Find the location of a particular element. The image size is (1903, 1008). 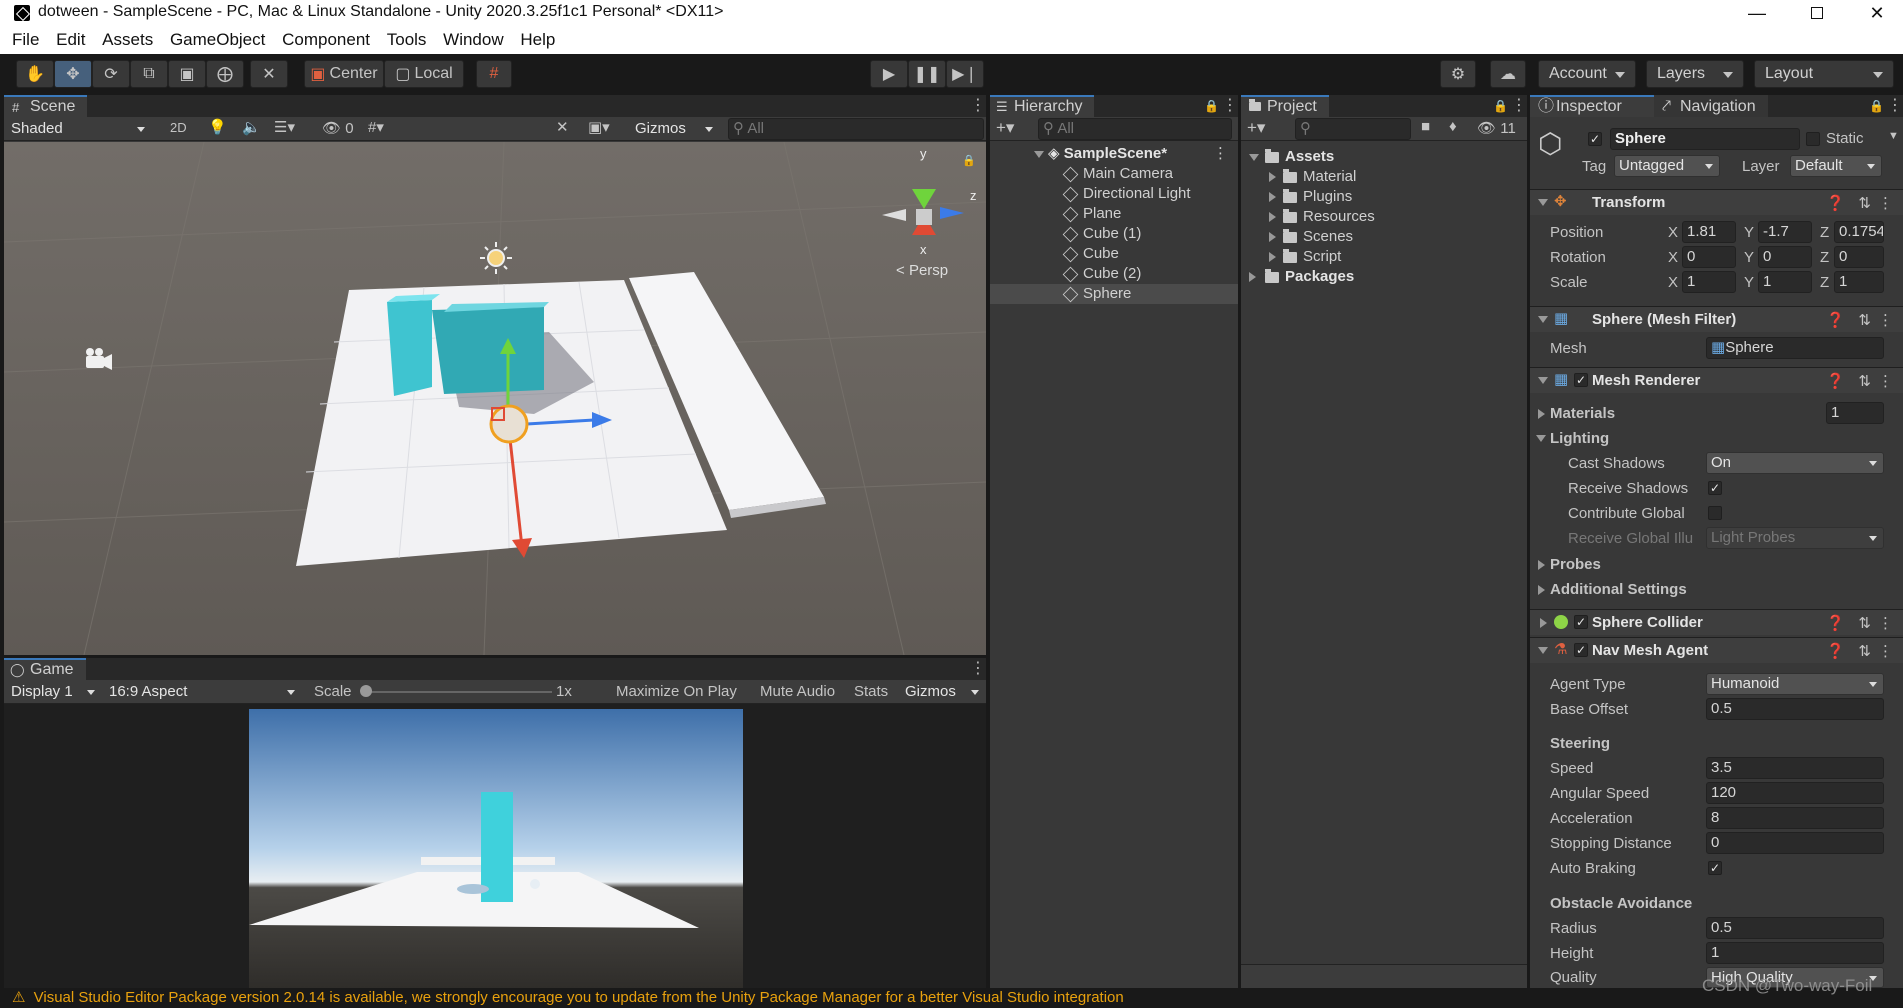

layout-dropdown: Layout is located at coordinates (1824, 74).